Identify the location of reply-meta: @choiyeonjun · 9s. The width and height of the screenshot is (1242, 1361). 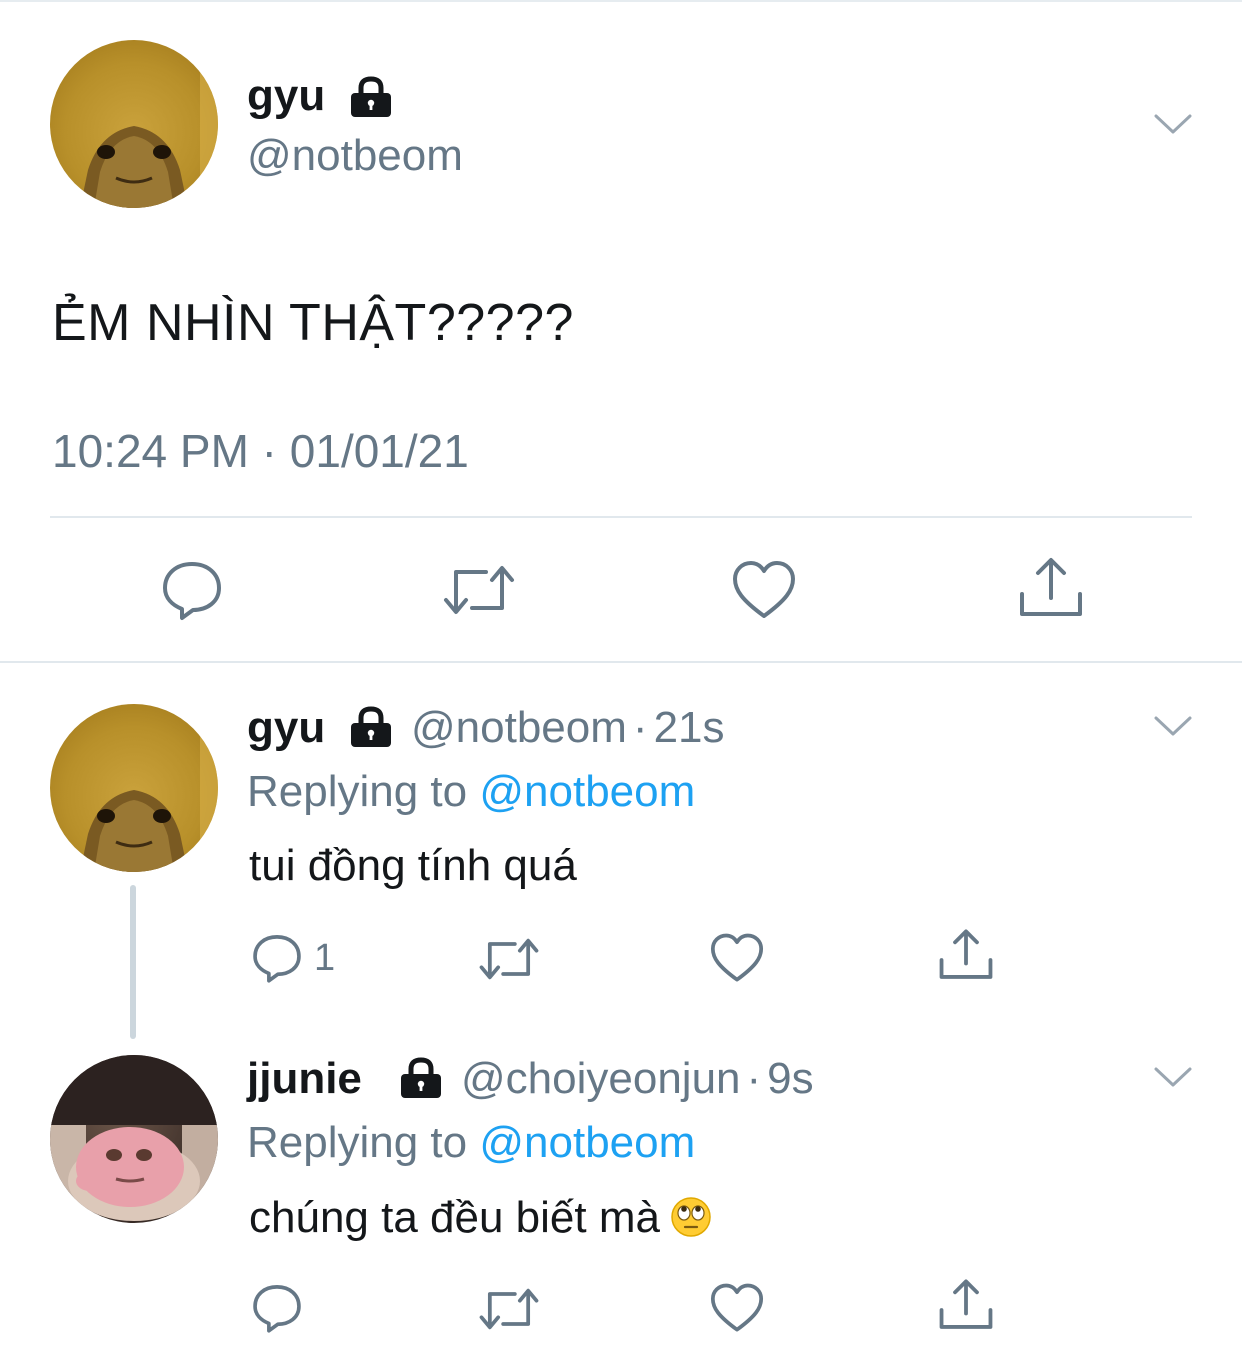
(637, 1079).